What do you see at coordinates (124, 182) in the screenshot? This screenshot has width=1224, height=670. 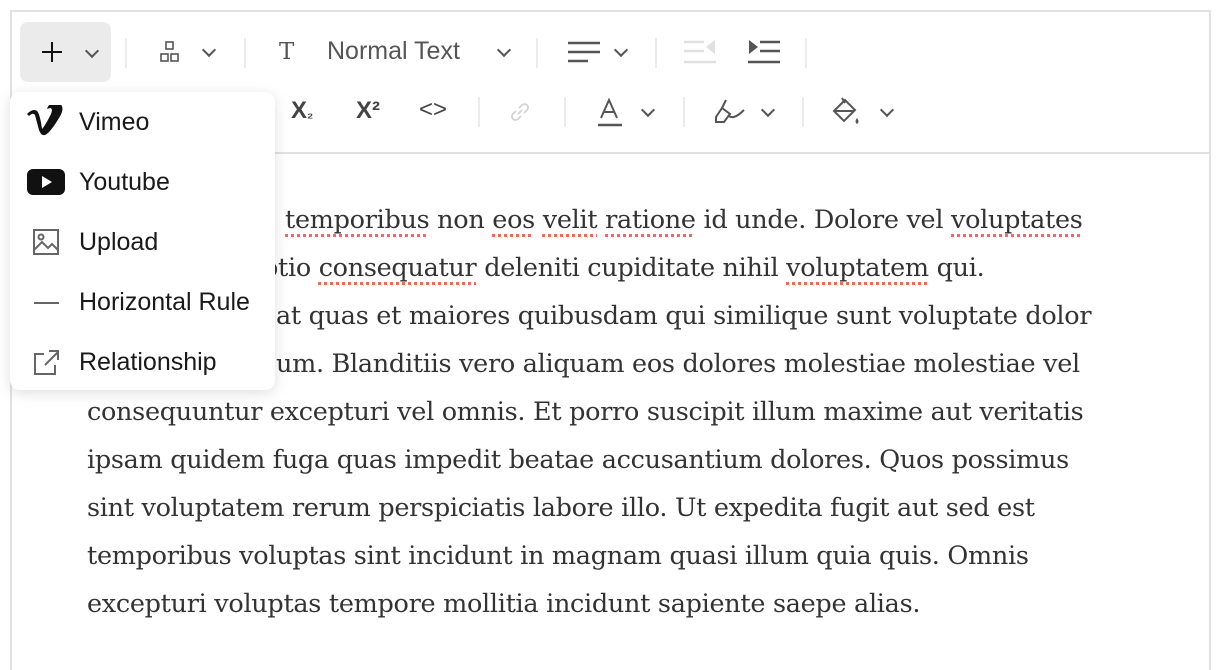 I see `menu-item-label: Youtube` at bounding box center [124, 182].